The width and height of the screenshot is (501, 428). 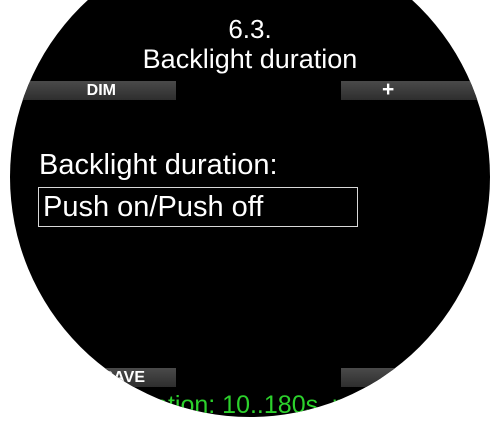 I want to click on decrease-button: −, so click(x=415, y=376).